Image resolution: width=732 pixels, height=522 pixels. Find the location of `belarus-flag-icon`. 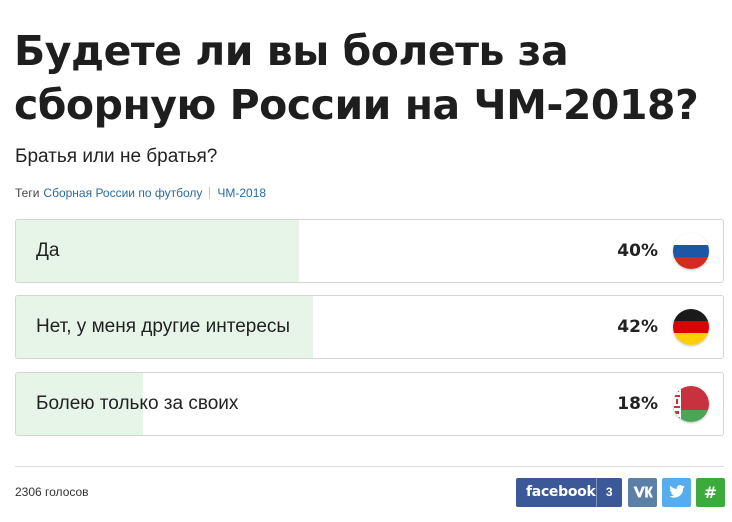

belarus-flag-icon is located at coordinates (691, 404).